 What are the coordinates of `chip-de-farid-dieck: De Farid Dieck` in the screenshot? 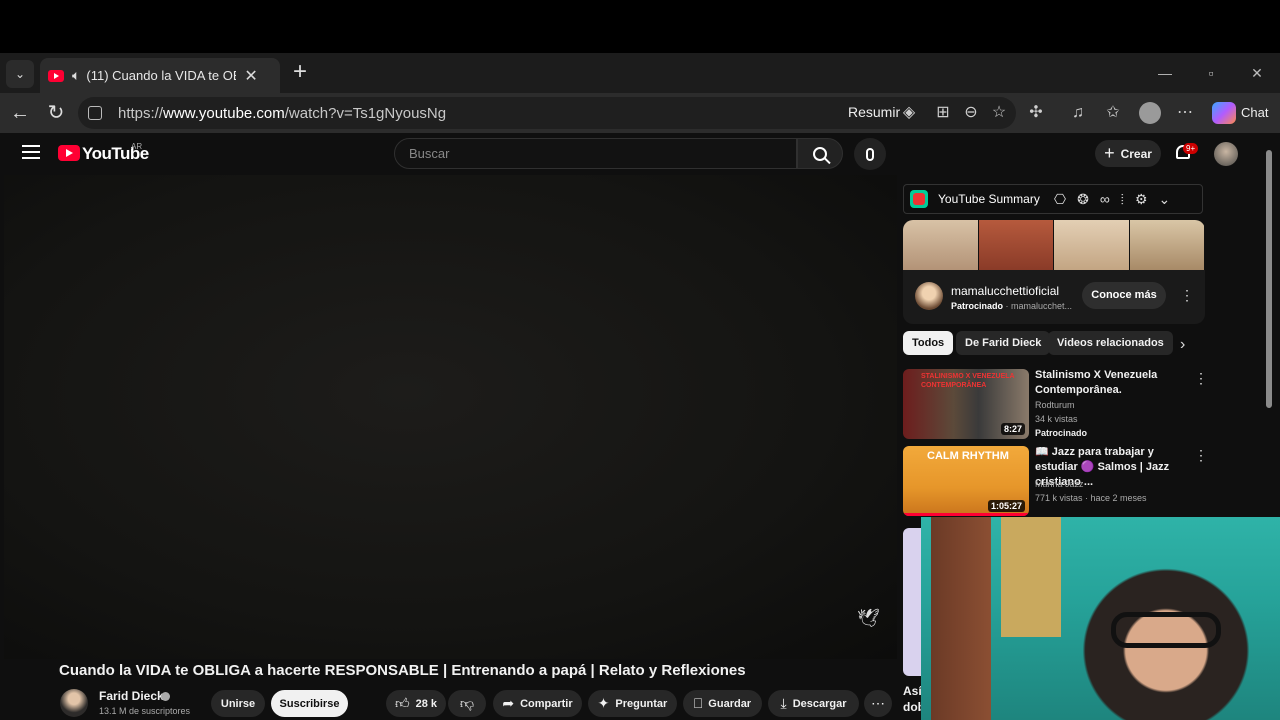 It's located at (1003, 343).